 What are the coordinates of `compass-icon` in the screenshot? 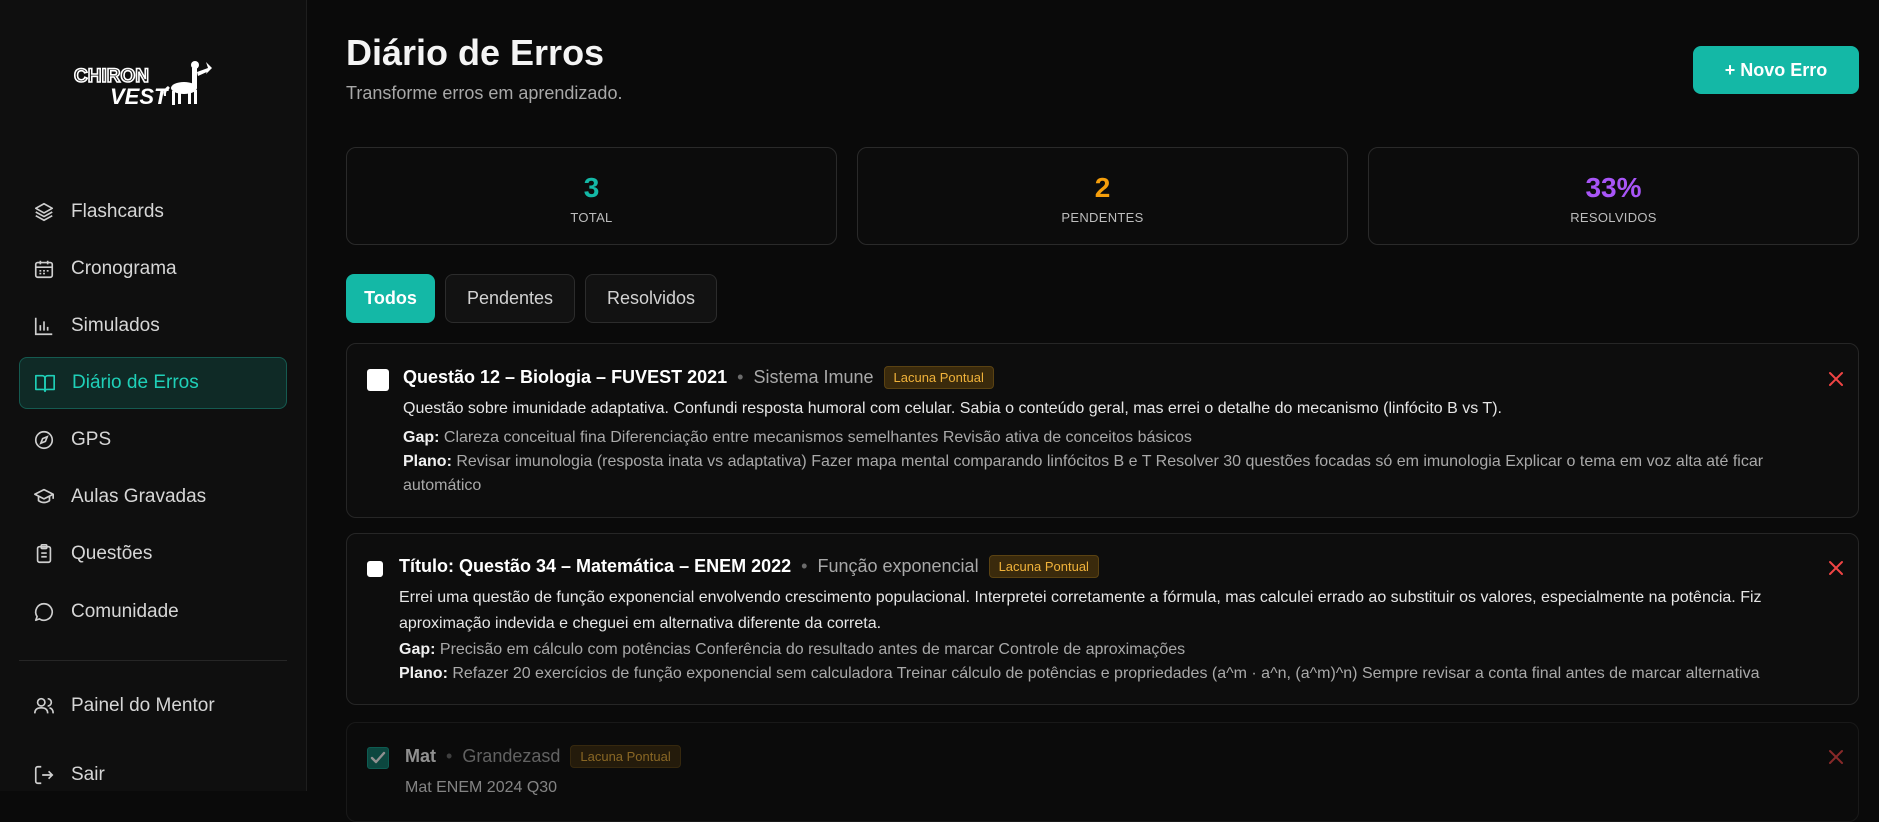 It's located at (44, 440).